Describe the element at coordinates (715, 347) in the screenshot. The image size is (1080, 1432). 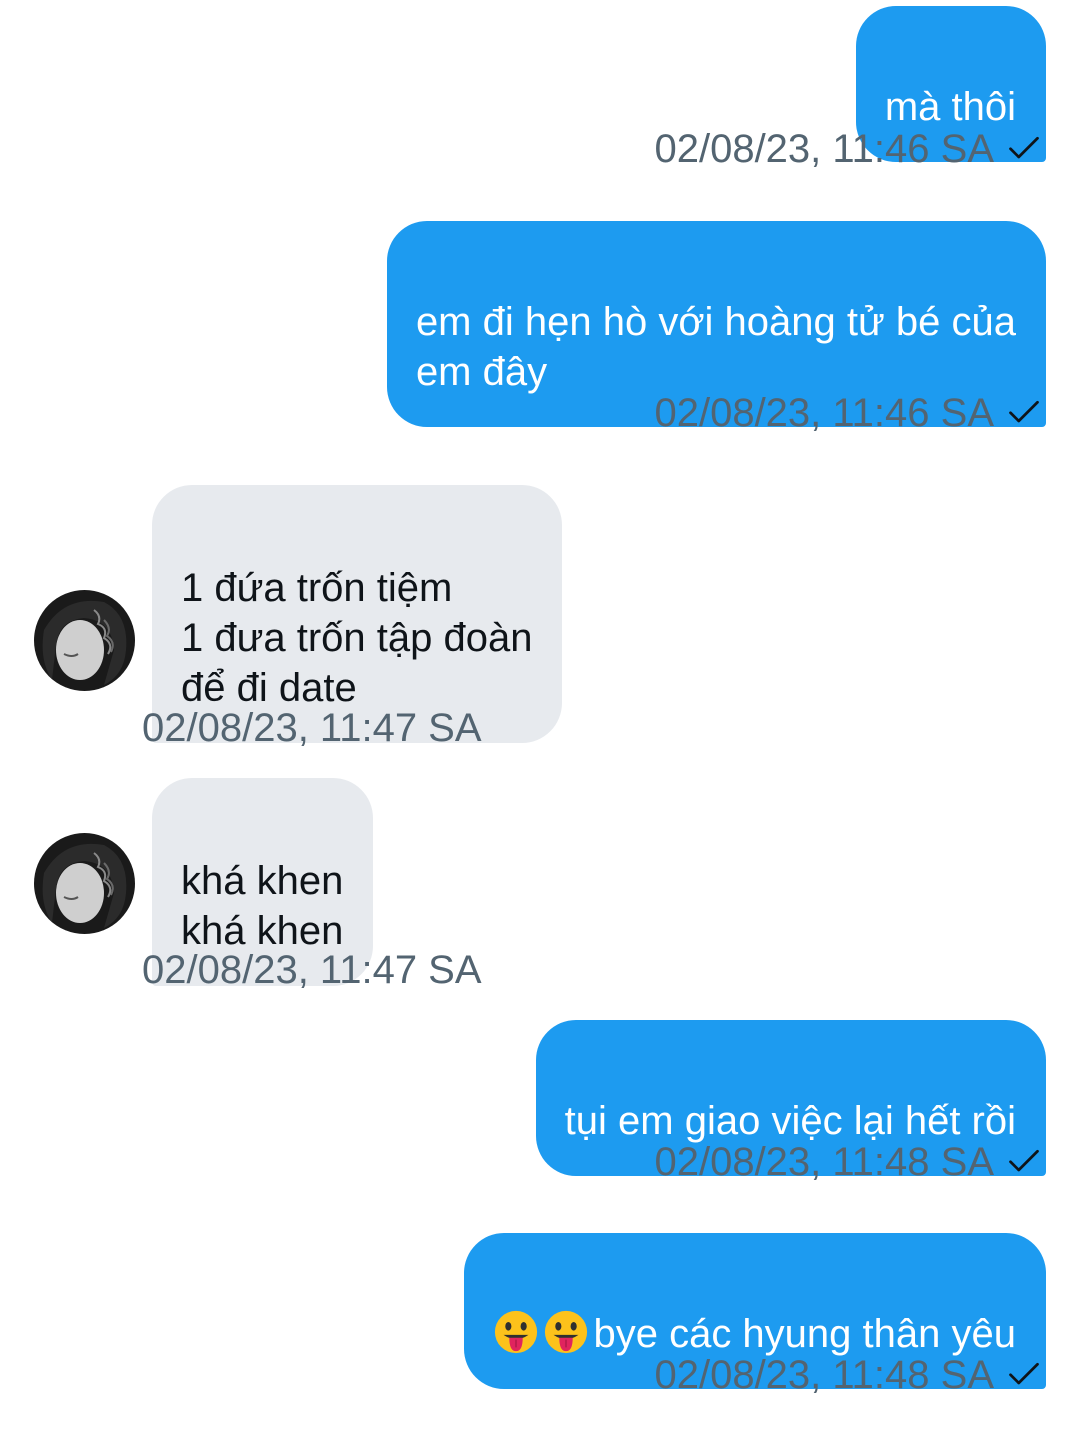
I see `message-text: em đi hẹn hò với hoàng tử bé của em đây` at that location.